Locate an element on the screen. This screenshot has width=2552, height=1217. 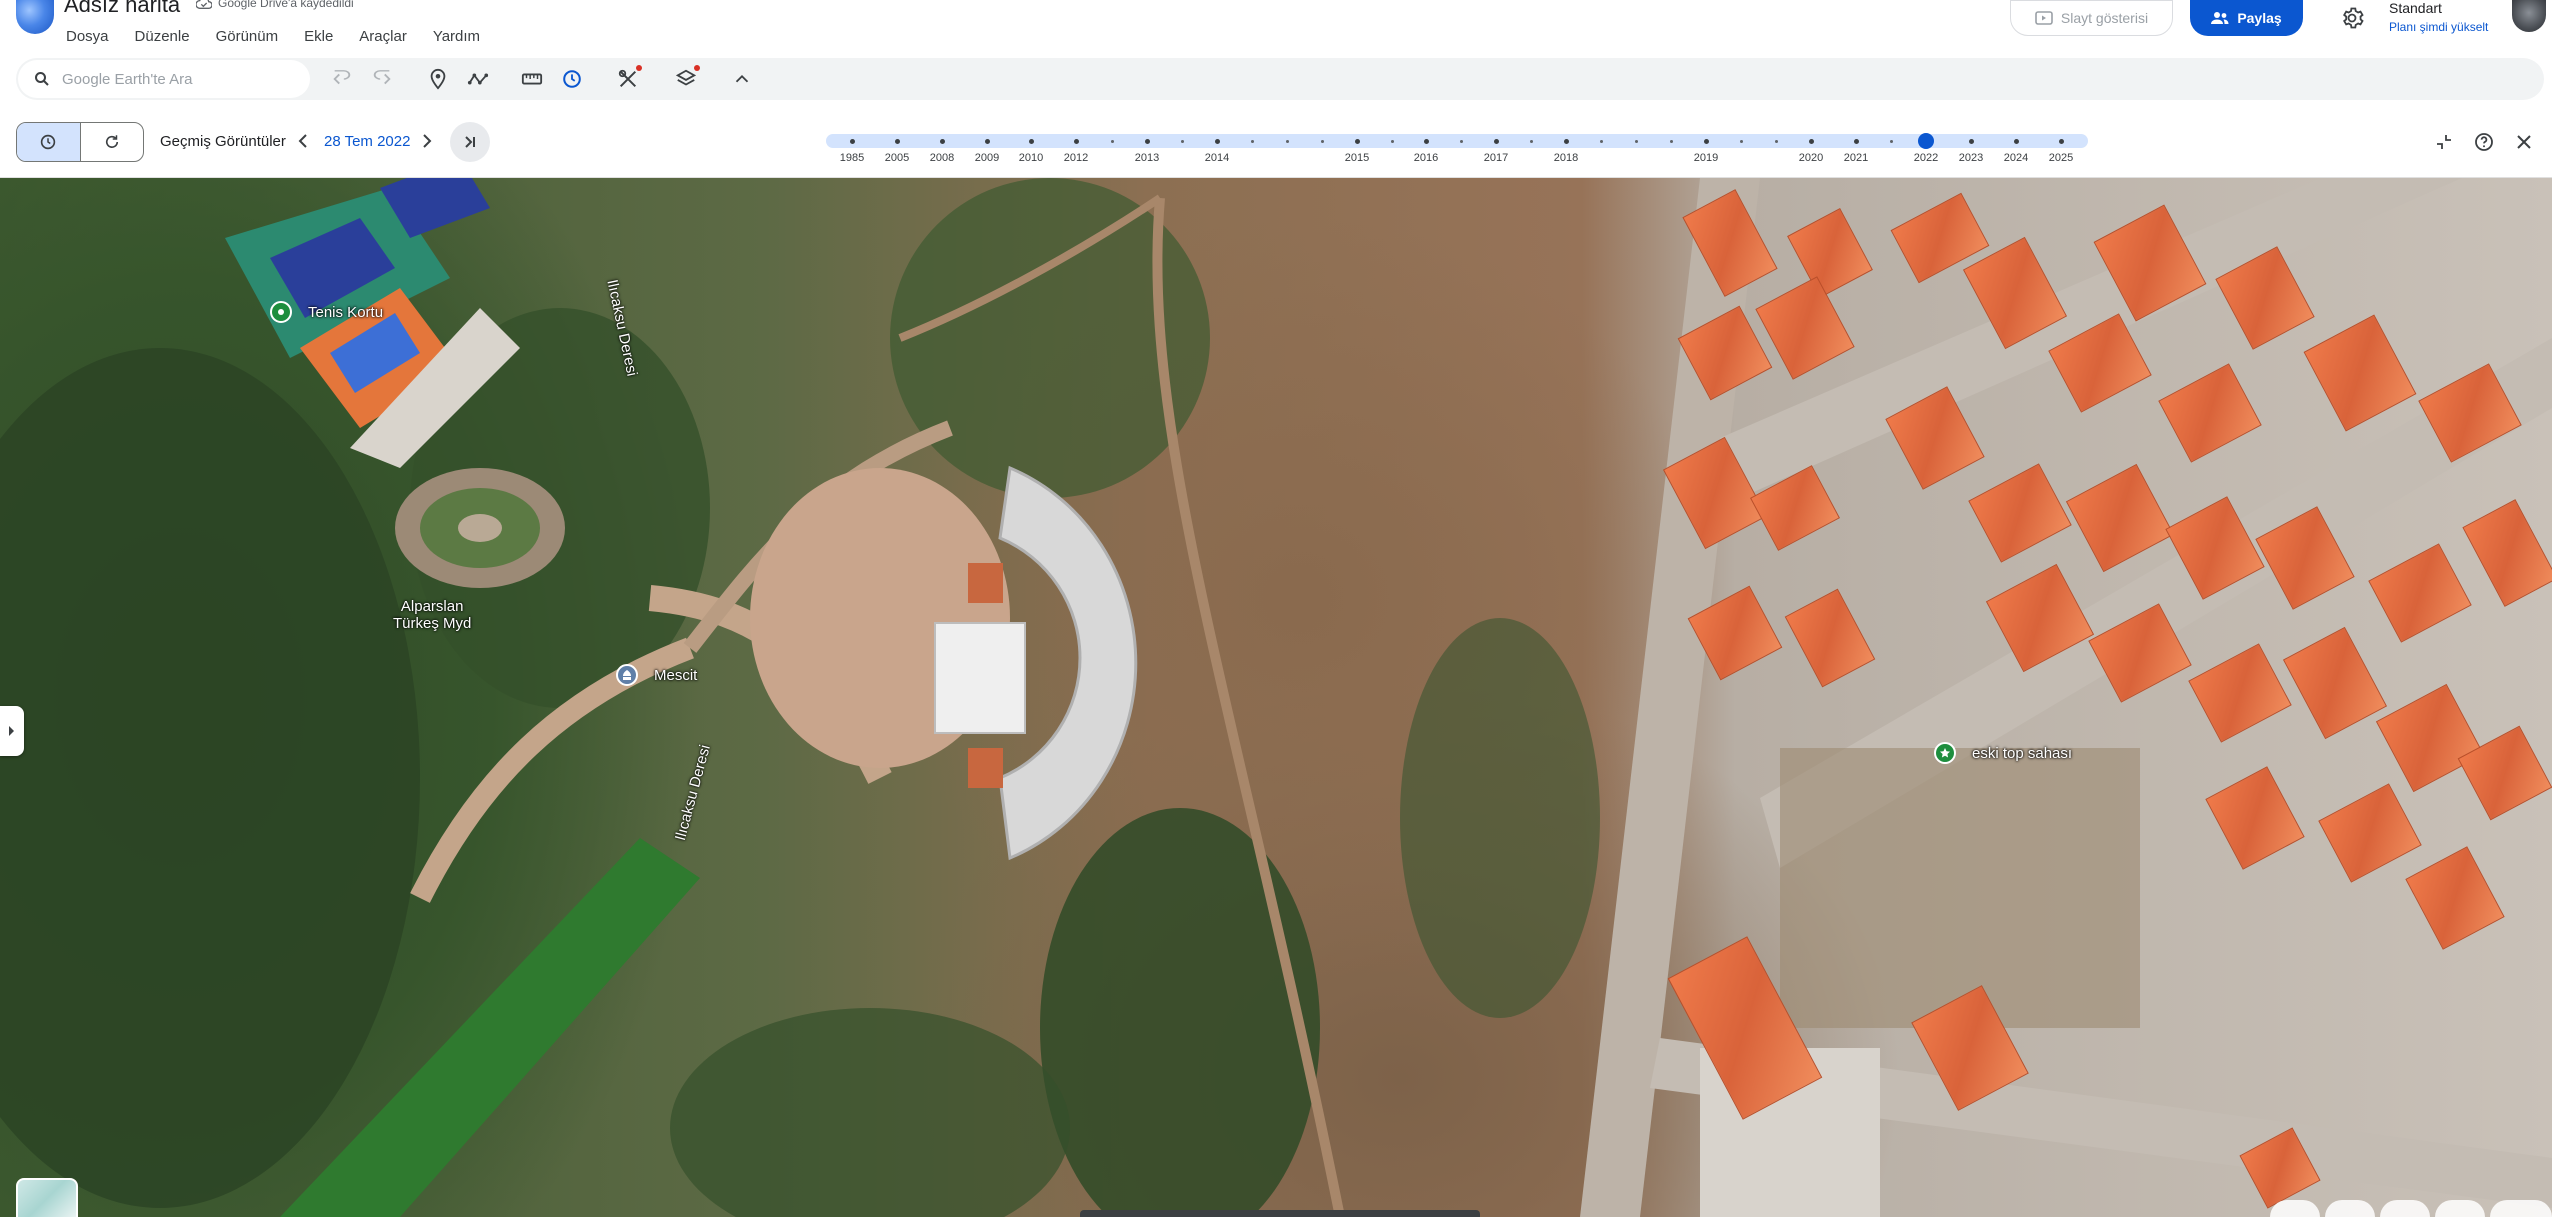
main-toolbar is located at coordinates (1280, 79).